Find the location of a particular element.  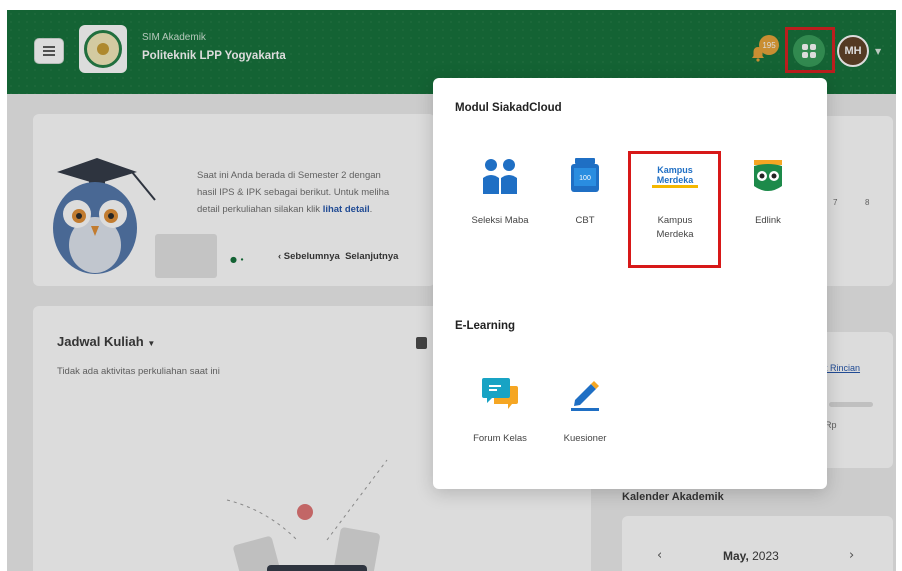

module-cbt: 100 CBT is located at coordinates (585, 192).